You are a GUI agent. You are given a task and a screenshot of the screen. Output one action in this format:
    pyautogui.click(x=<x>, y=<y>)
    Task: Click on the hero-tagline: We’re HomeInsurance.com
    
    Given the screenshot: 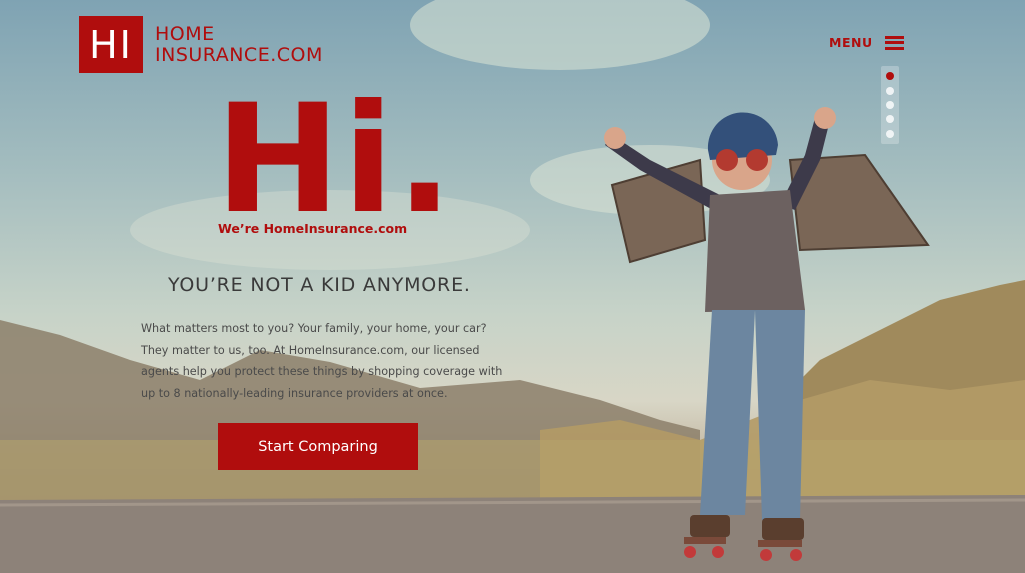 What is the action you would take?
    pyautogui.click(x=313, y=228)
    